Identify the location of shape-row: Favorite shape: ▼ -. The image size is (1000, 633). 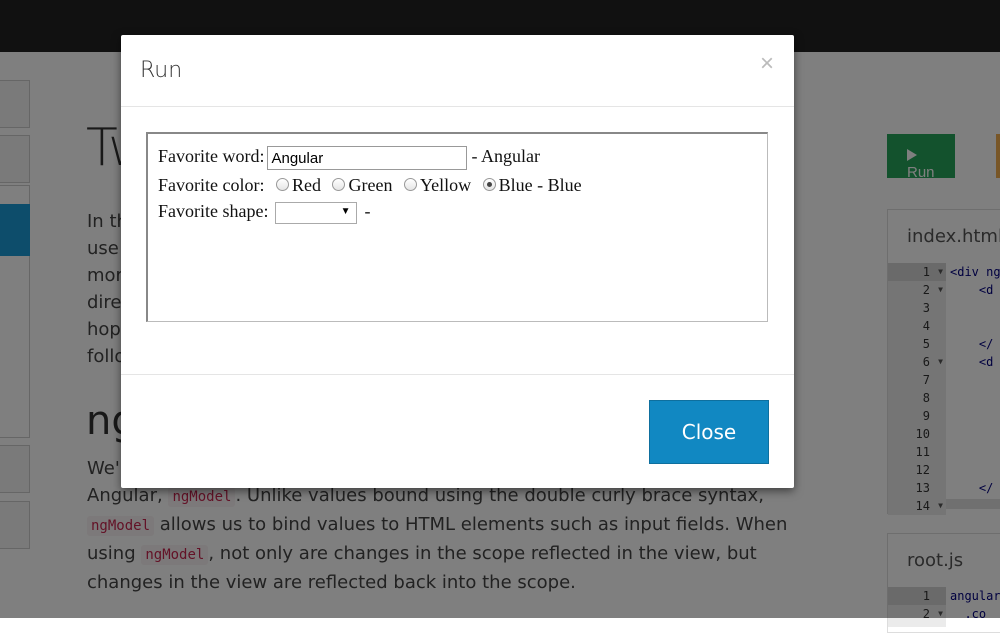
(264, 212).